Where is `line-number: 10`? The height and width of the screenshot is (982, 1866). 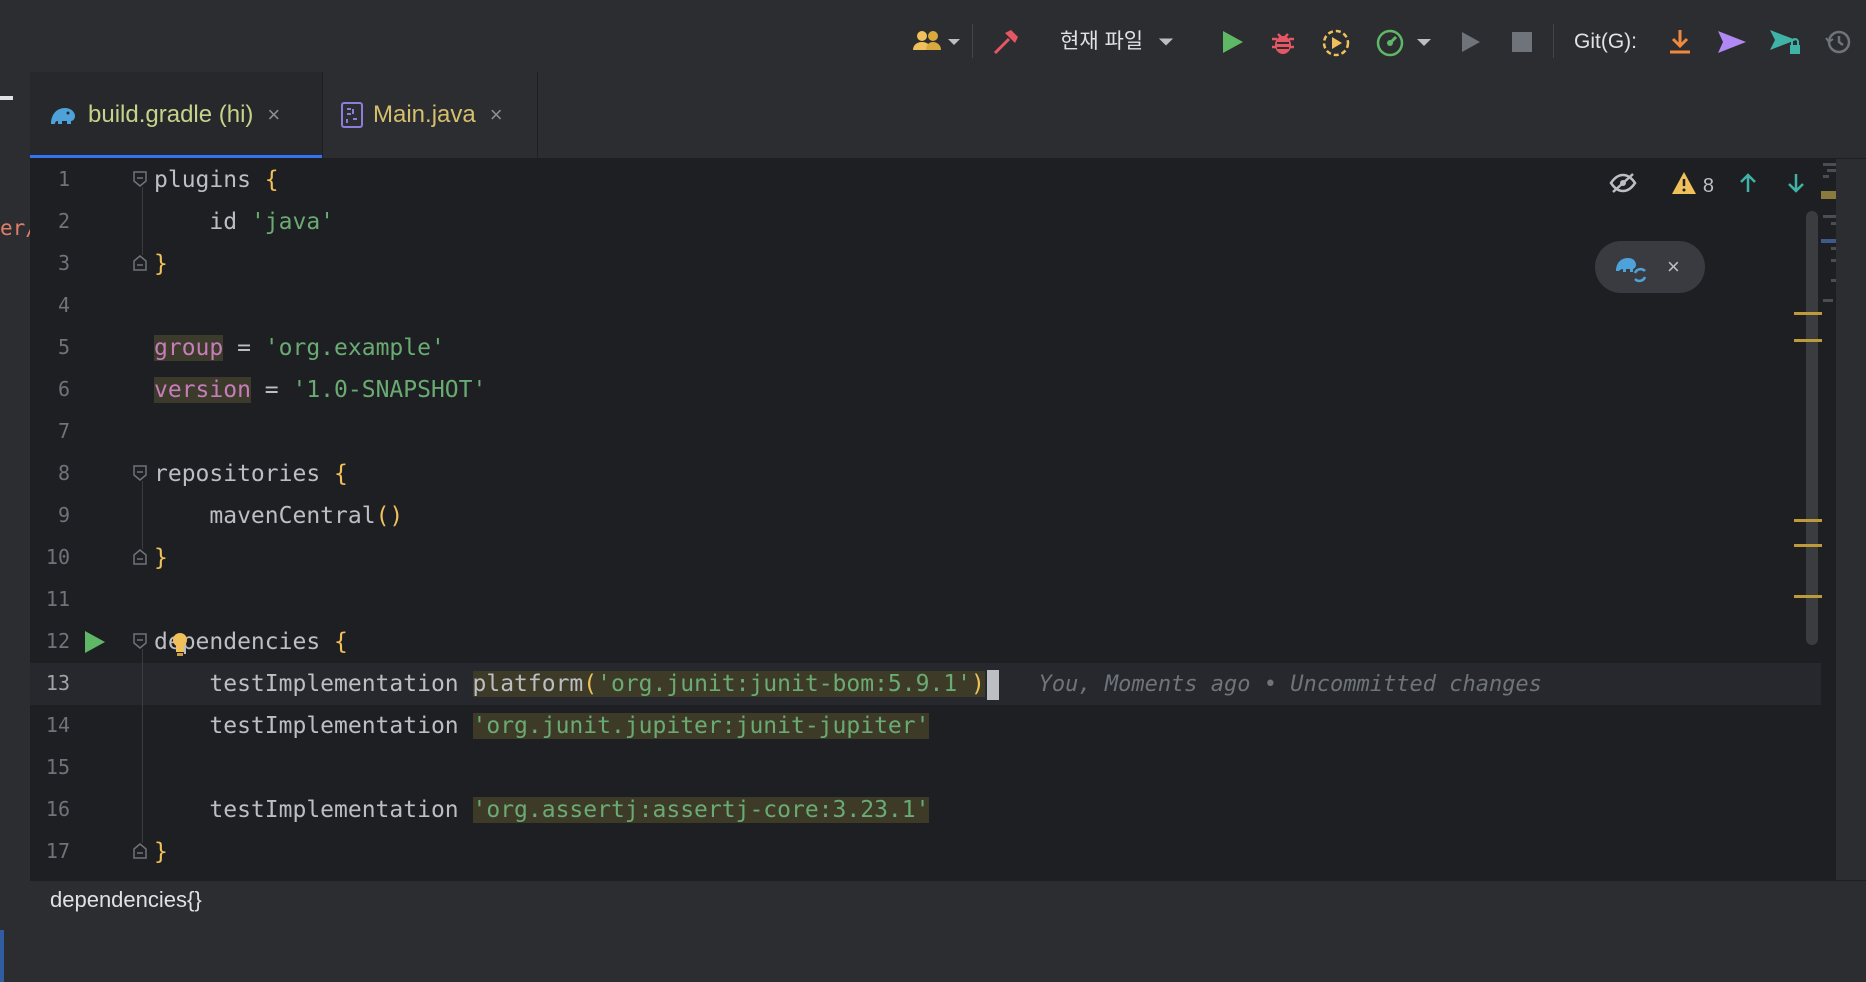
line-number: 10 is located at coordinates (57, 557).